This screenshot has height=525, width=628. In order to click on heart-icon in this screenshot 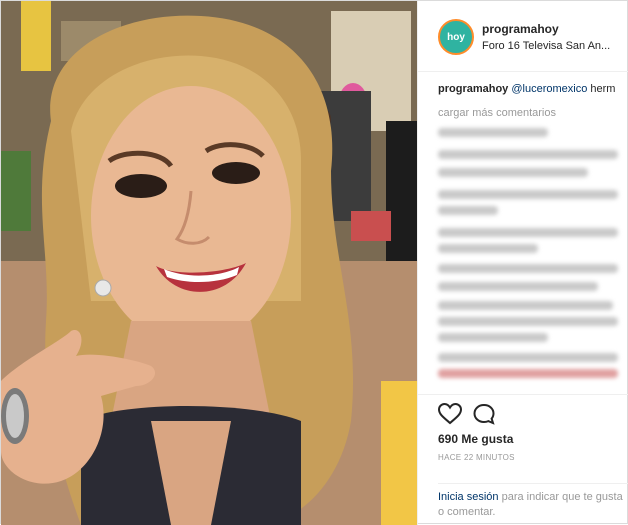, I will do `click(450, 414)`.